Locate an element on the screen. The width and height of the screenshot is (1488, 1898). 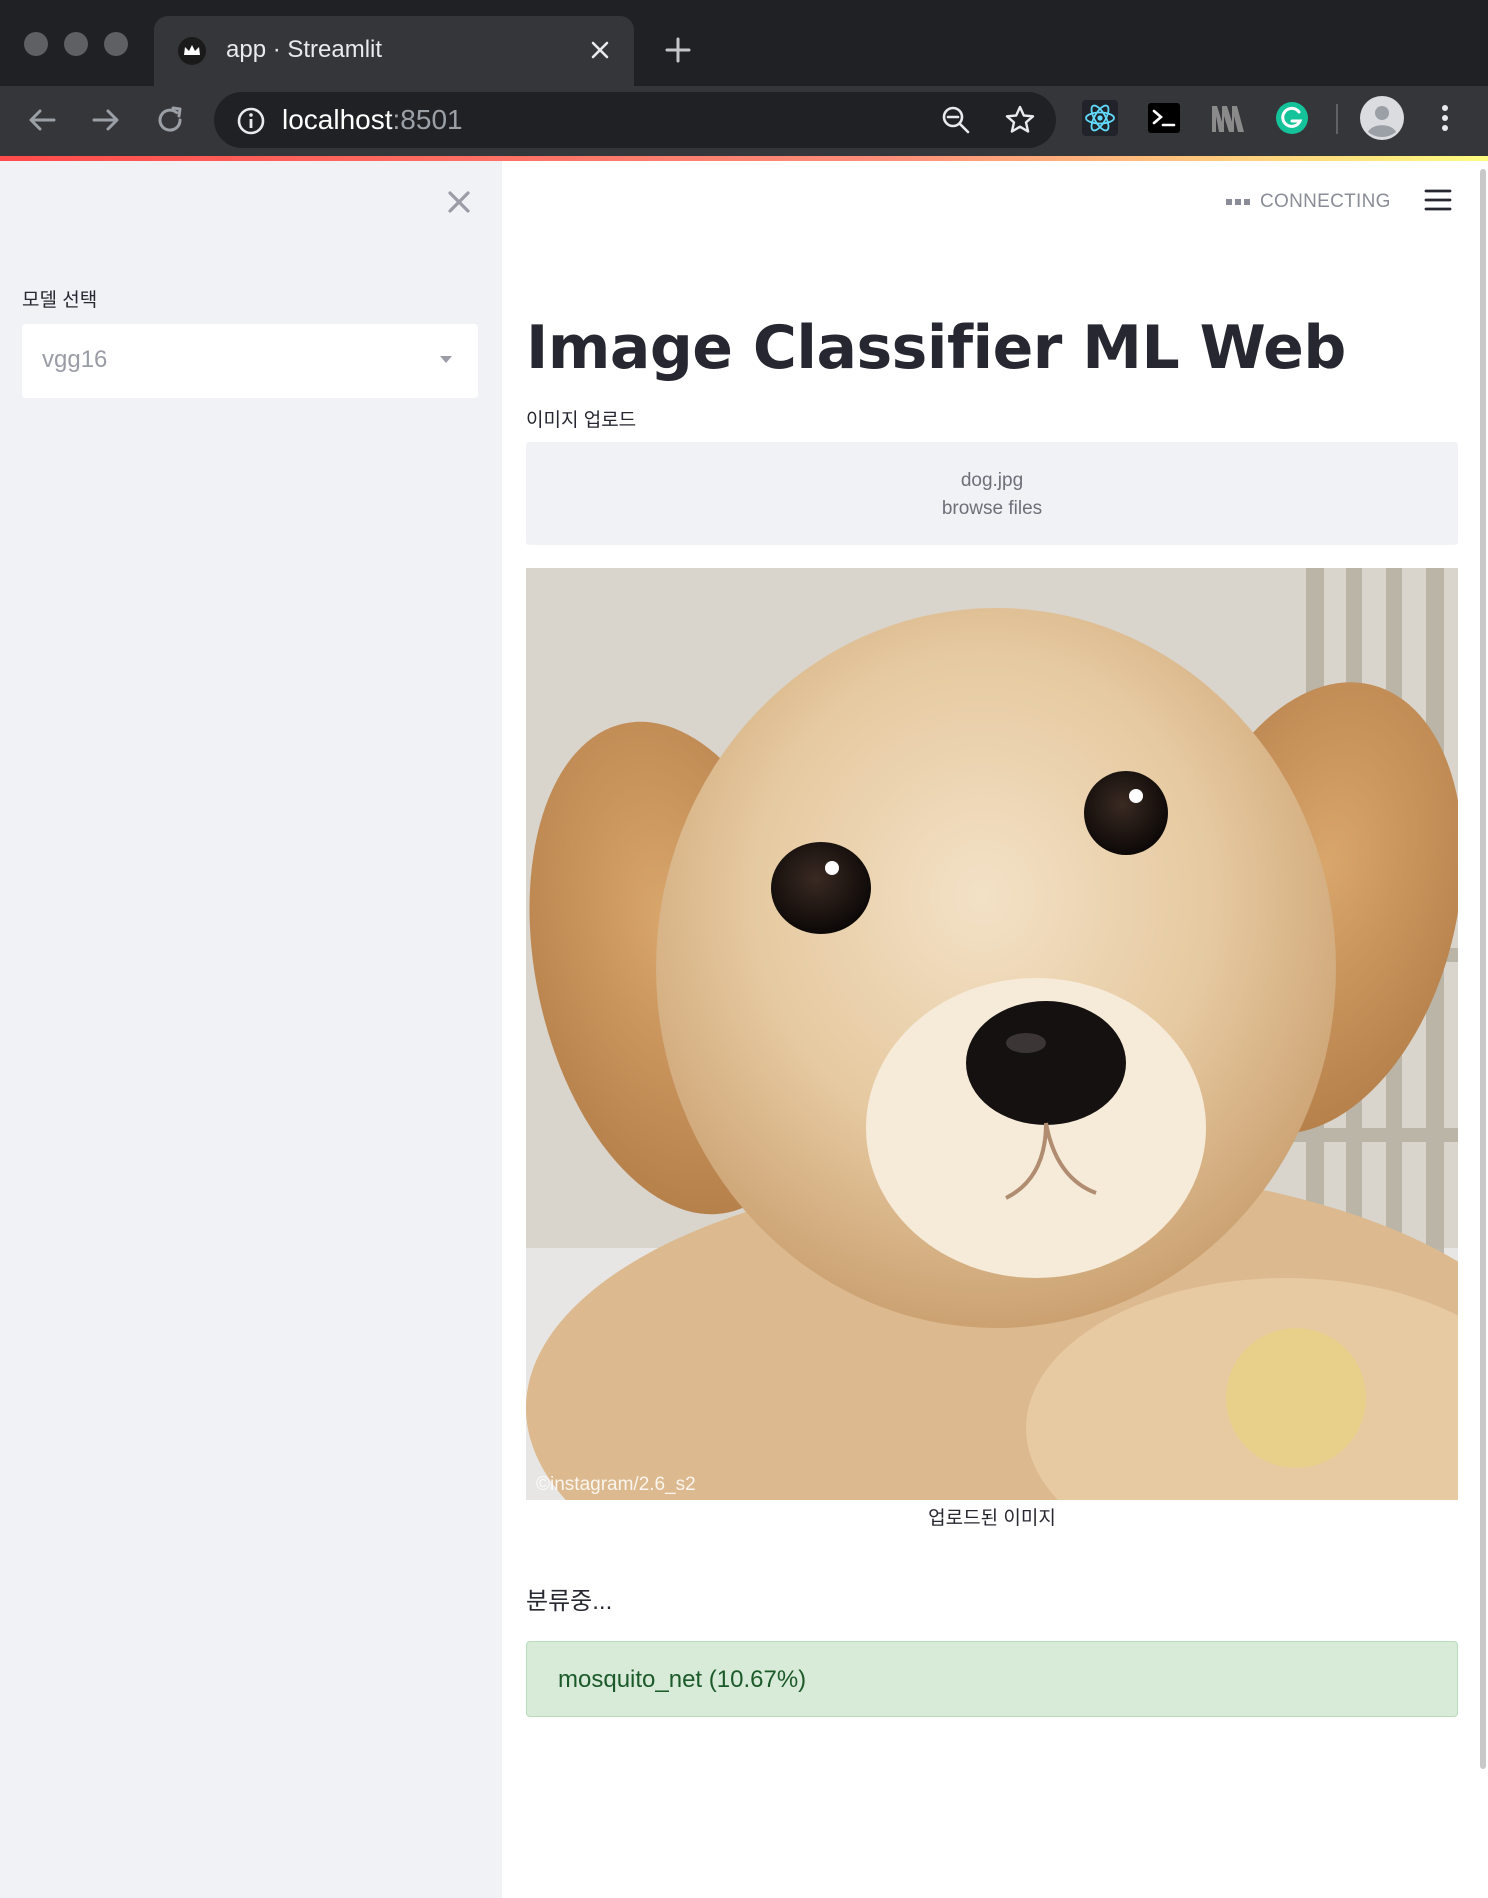
forward-arrow-icon is located at coordinates (106, 120).